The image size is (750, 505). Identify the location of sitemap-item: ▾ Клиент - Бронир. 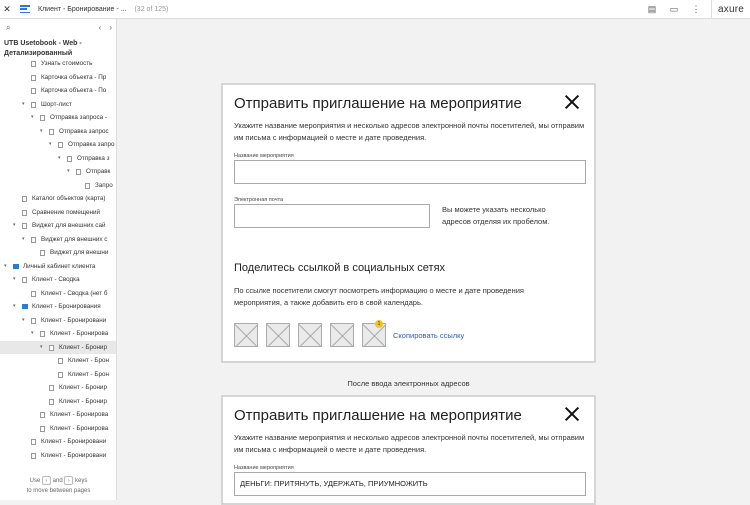
(58, 347).